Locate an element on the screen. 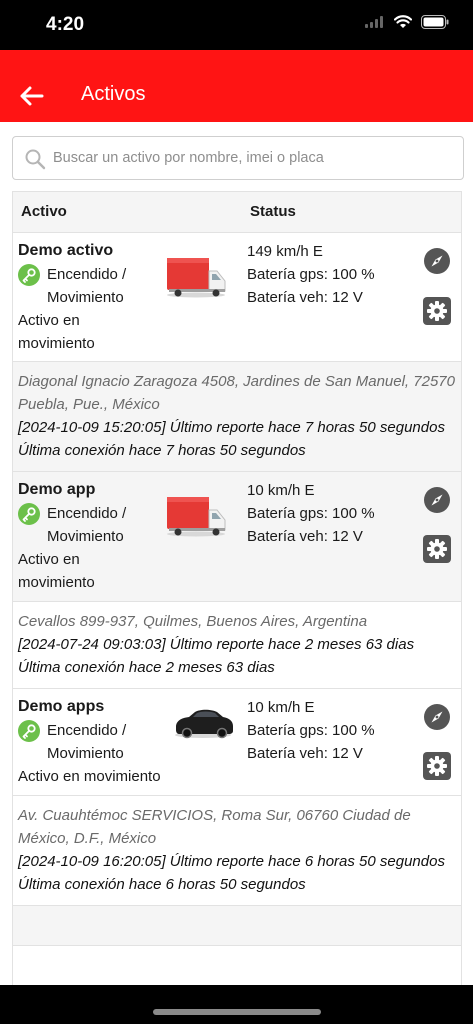  back-arrow-icon is located at coordinates (33, 96).